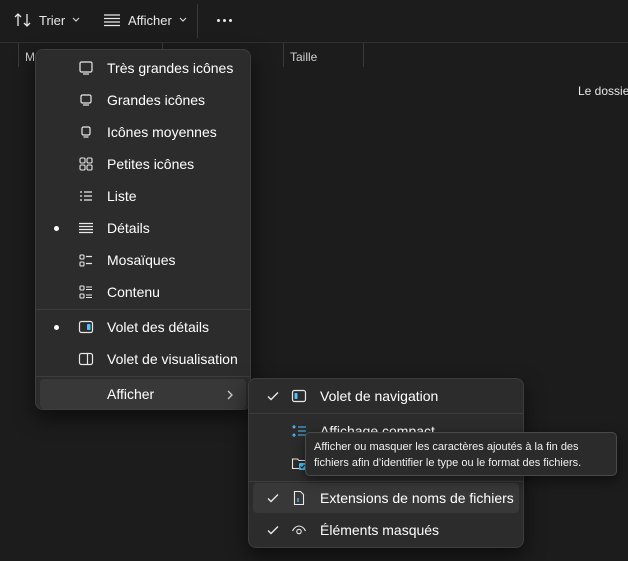 The image size is (628, 561). I want to click on menu-item-hidden-items: Éléments masqués, so click(386, 530).